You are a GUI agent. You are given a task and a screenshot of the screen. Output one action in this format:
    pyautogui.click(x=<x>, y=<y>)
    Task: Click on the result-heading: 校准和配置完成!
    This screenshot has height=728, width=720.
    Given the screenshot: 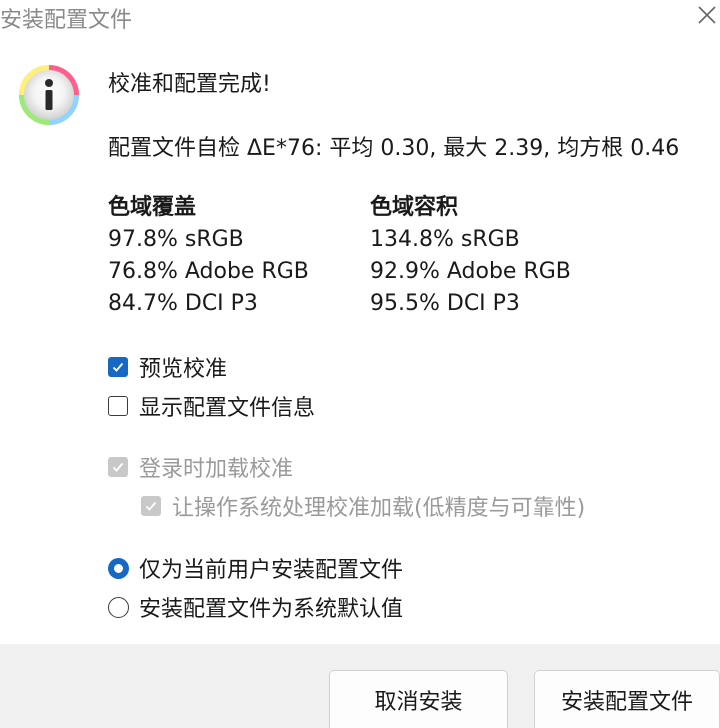 What is the action you would take?
    pyautogui.click(x=189, y=84)
    